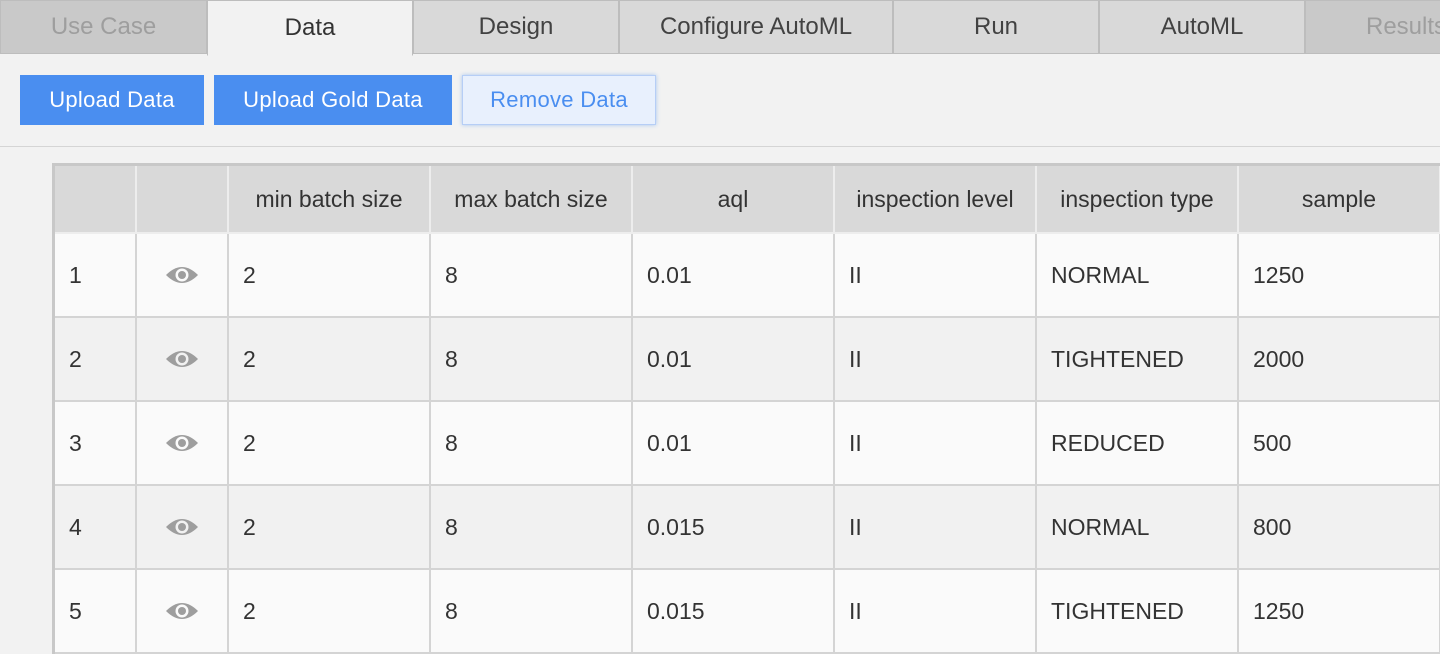 The width and height of the screenshot is (1440, 654). What do you see at coordinates (516, 27) in the screenshot?
I see `tab-design: Design` at bounding box center [516, 27].